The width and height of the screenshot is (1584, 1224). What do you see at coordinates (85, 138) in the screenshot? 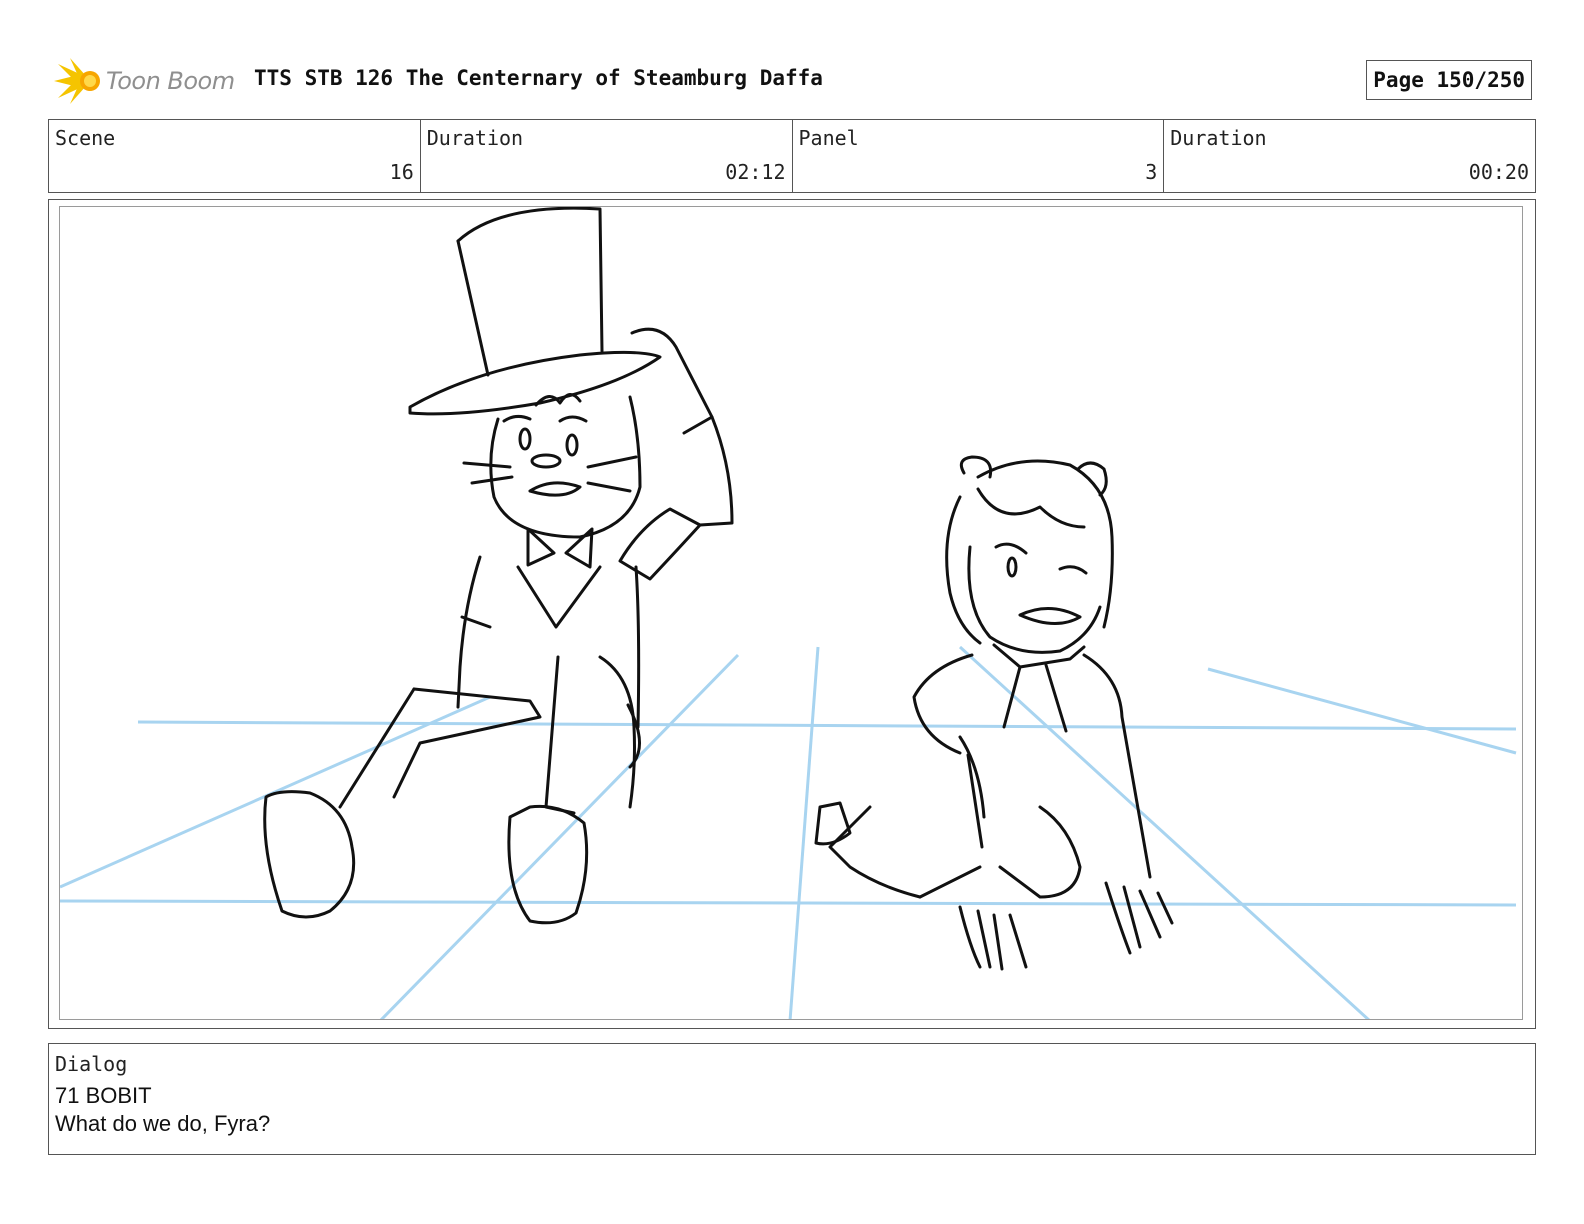
I see `scene-label: Scene` at bounding box center [85, 138].